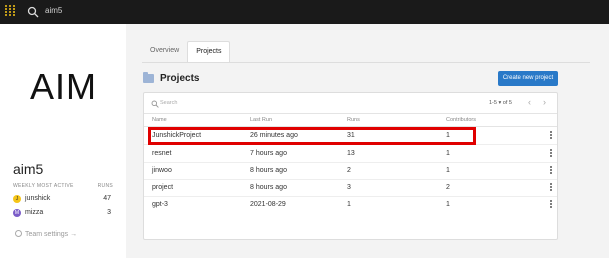  I want to click on last-run: 2021-08-29, so click(268, 204).